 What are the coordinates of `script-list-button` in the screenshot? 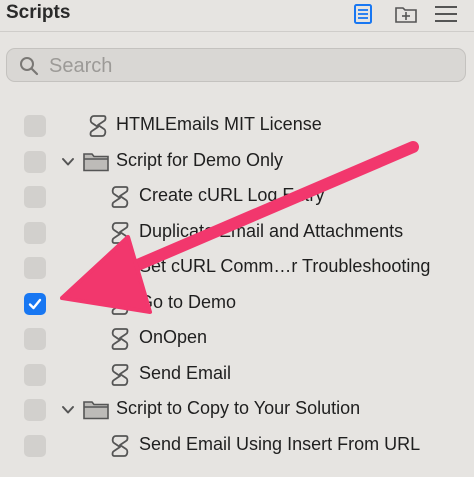 It's located at (363, 14).